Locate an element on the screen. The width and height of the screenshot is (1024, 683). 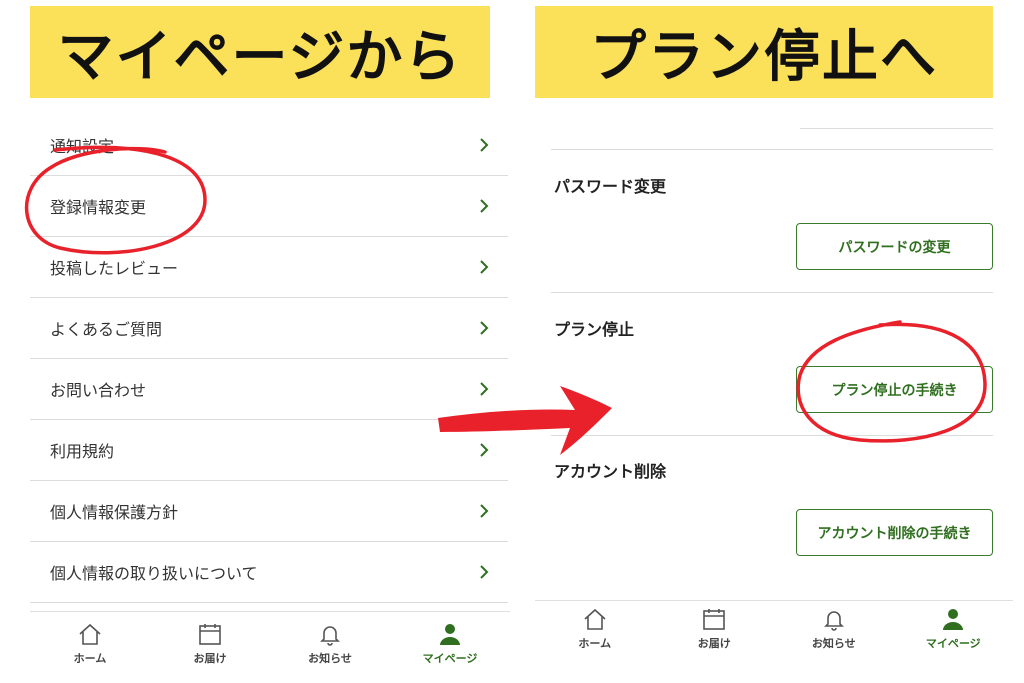
menu-item-notification-settings: 通知設定 is located at coordinates (269, 145).